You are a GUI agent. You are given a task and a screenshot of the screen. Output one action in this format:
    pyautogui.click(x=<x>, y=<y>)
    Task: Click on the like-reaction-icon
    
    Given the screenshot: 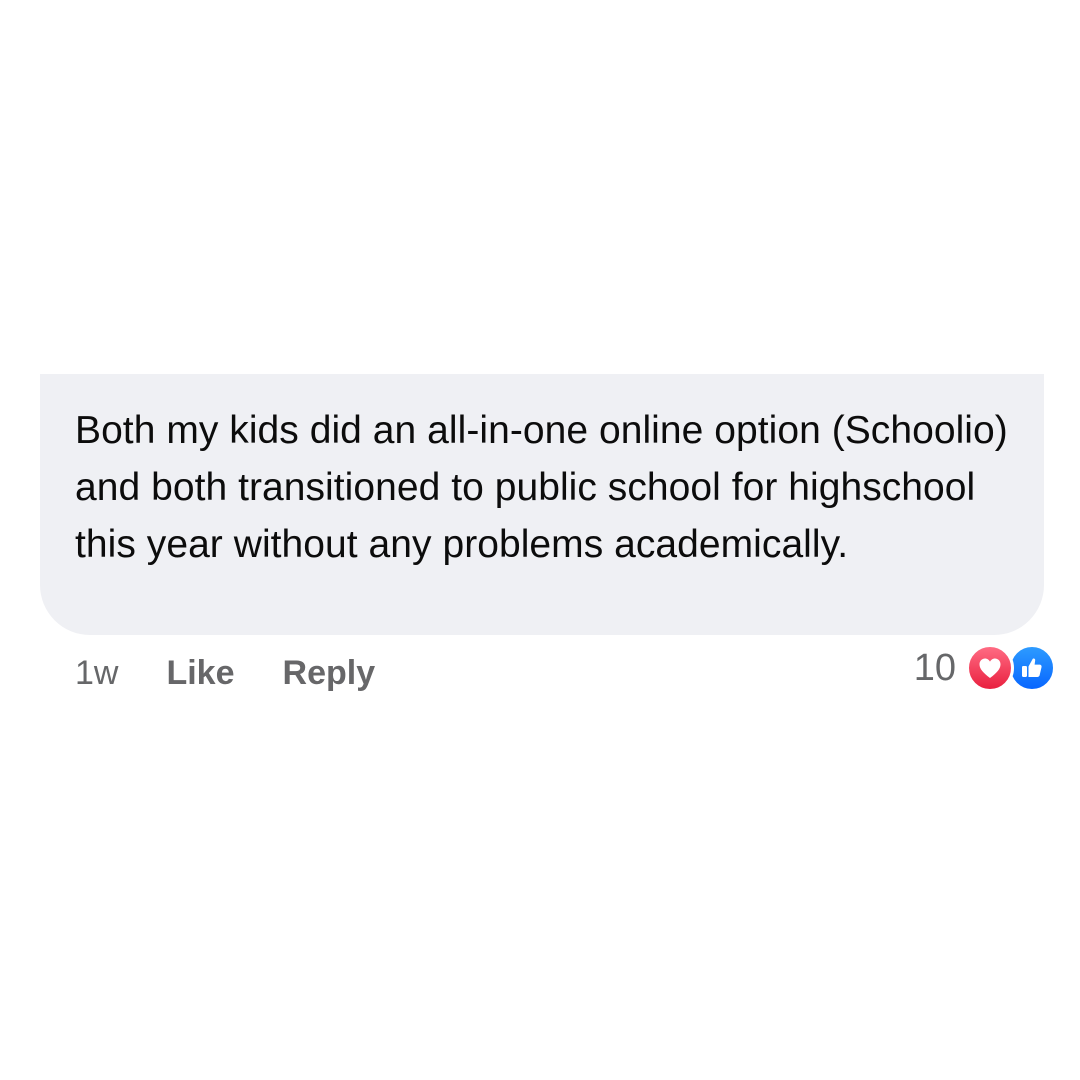 What is the action you would take?
    pyautogui.click(x=1032, y=668)
    